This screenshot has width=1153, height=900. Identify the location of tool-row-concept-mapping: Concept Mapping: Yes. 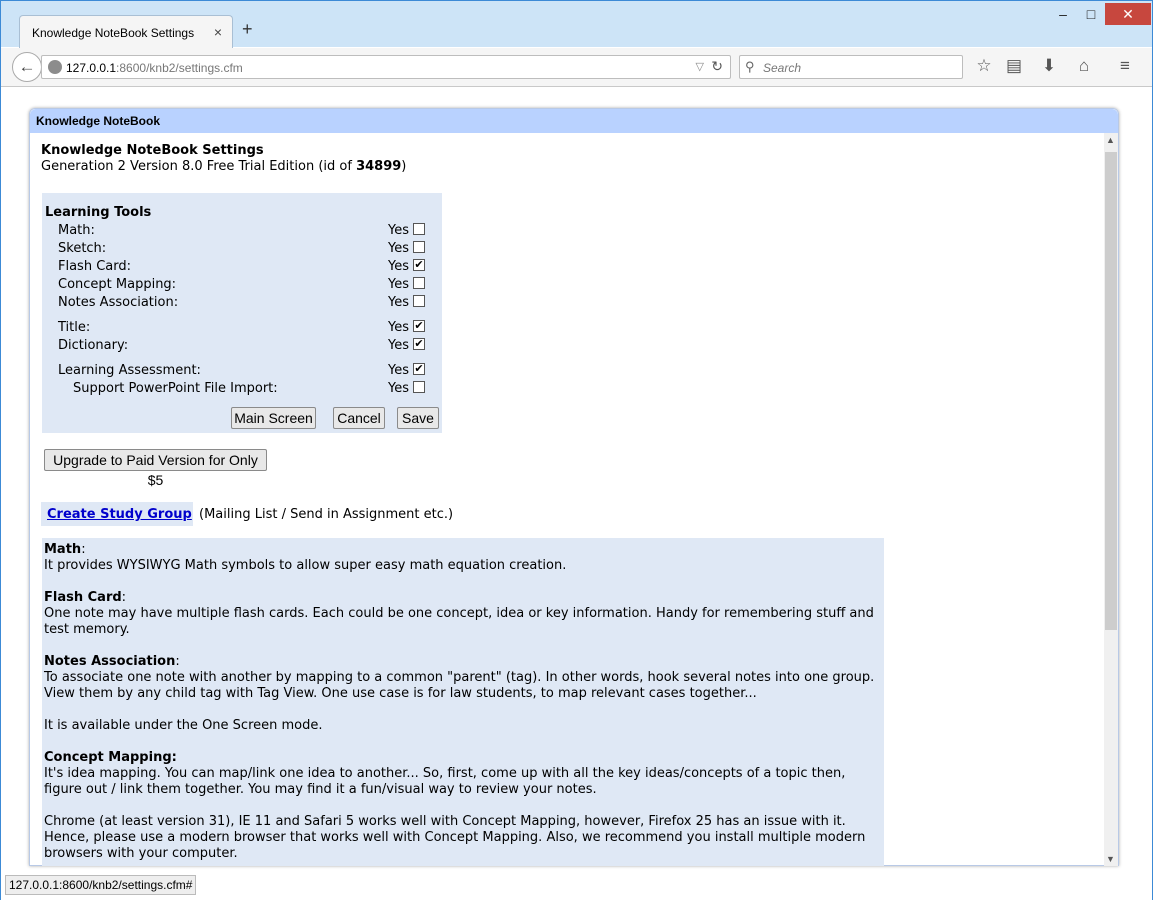
(242, 286).